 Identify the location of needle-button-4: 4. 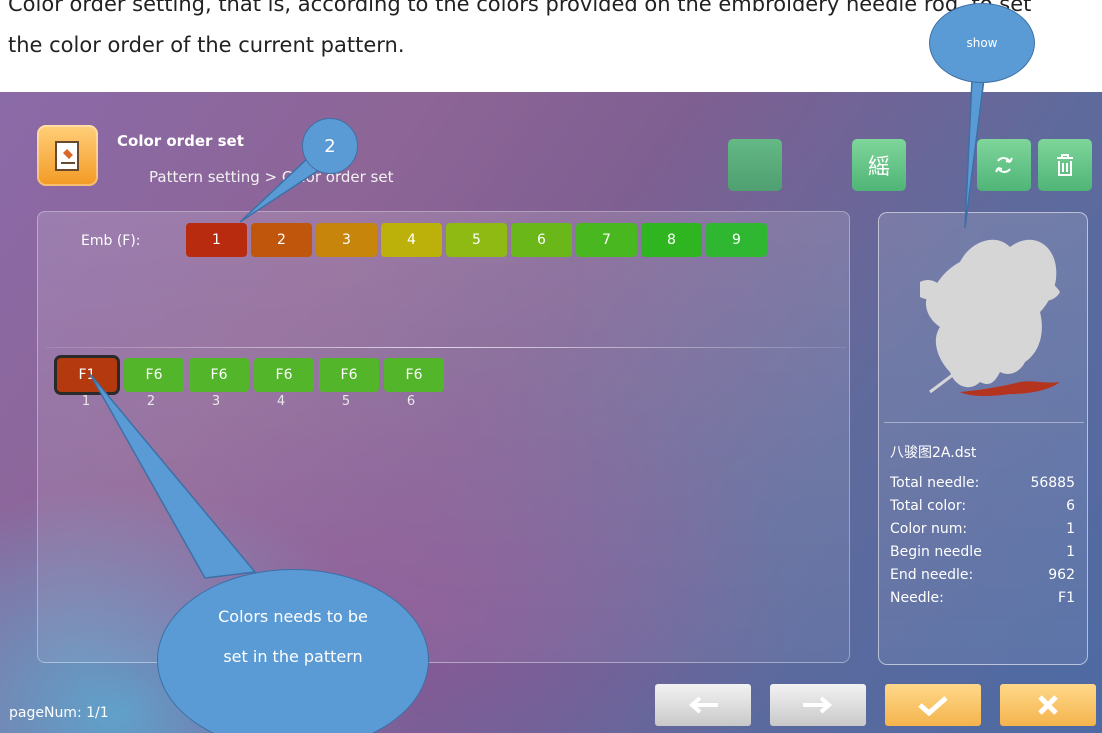
(411, 240).